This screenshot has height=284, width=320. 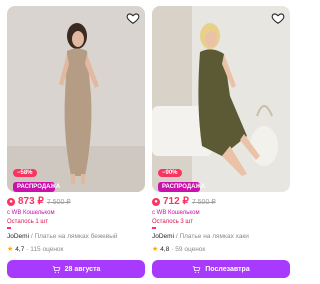 What do you see at coordinates (31, 201) in the screenshot?
I see `price: 873 ₽` at bounding box center [31, 201].